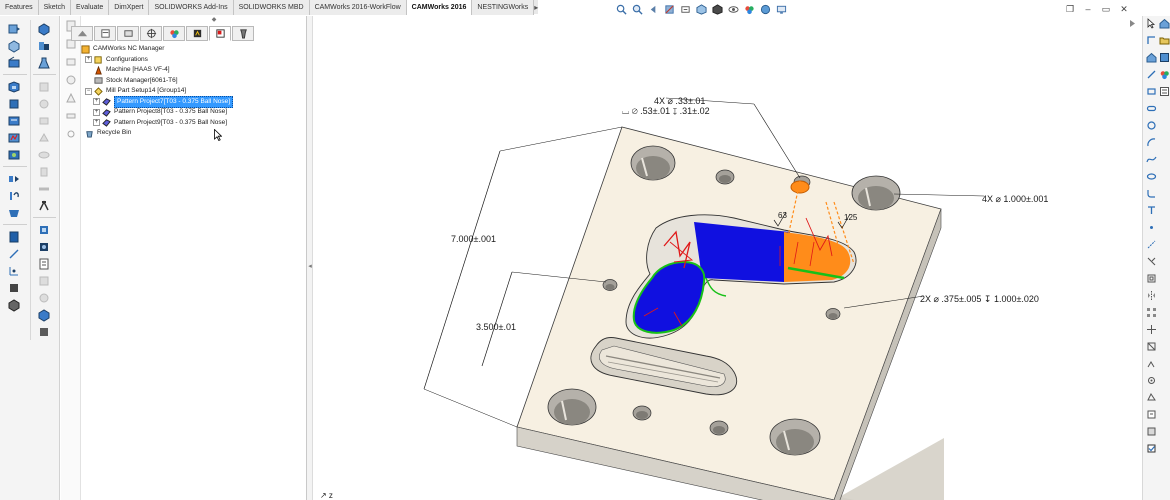 The width and height of the screenshot is (1170, 500). What do you see at coordinates (105, 33) in the screenshot?
I see `property-manager-tab-icon` at bounding box center [105, 33].